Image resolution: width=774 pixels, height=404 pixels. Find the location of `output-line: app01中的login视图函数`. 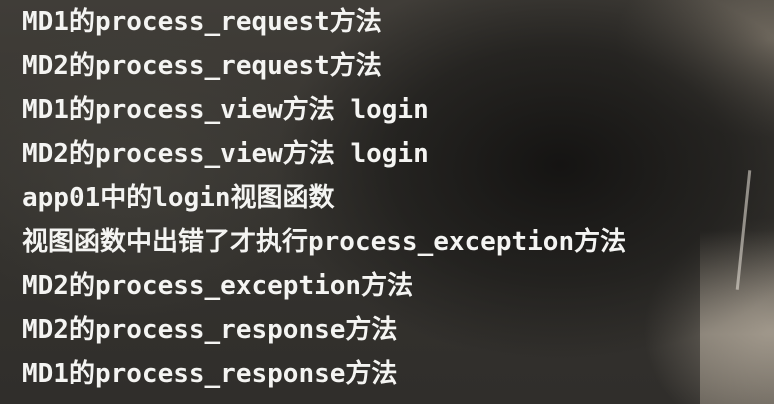

output-line: app01中的login视图函数 is located at coordinates (178, 198).